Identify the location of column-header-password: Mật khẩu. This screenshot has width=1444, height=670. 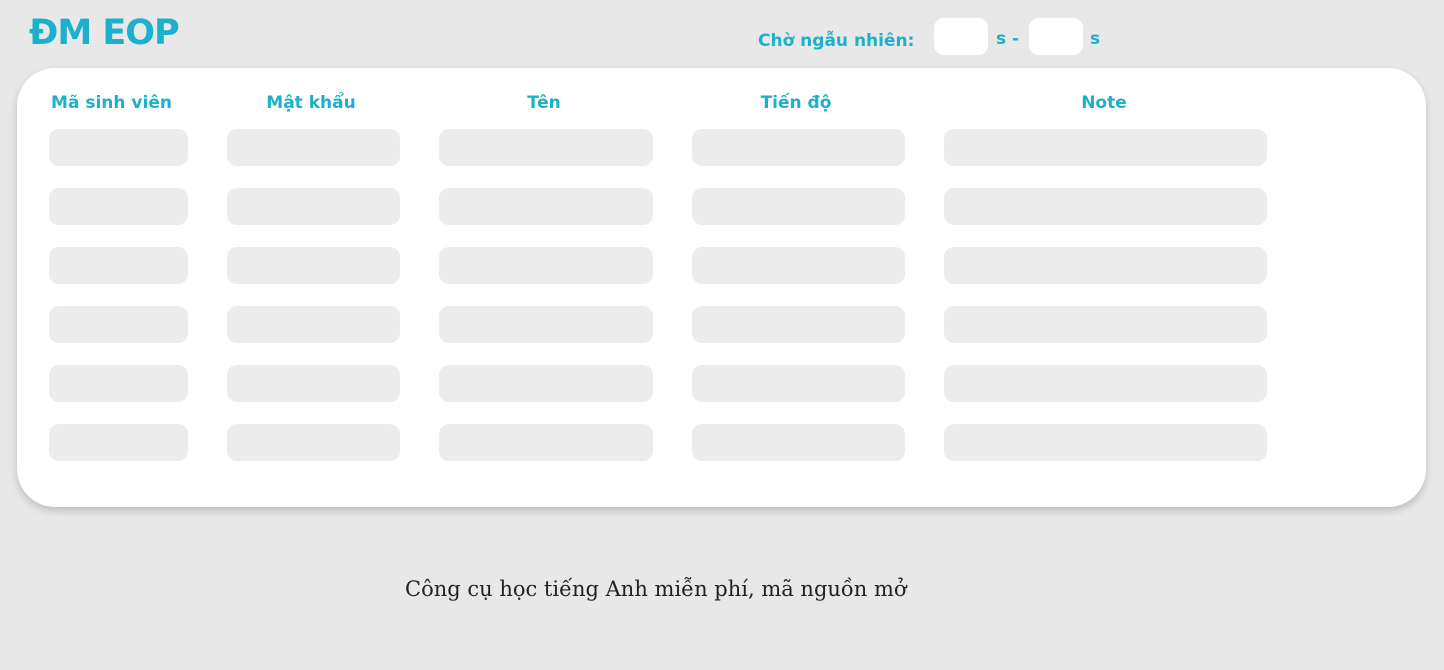
(311, 103).